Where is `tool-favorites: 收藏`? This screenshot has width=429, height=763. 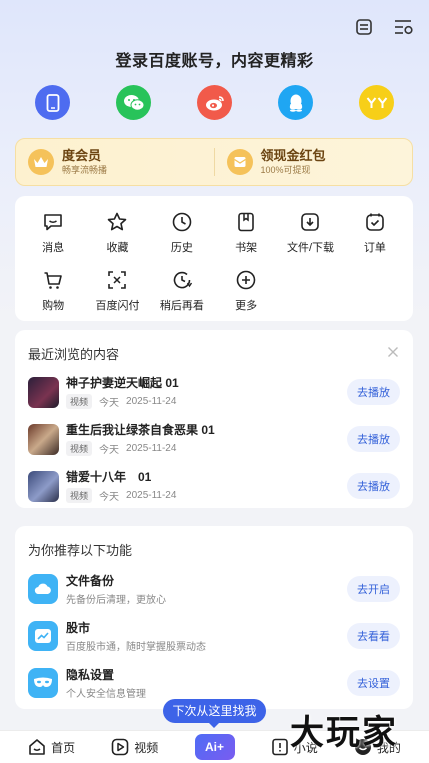 tool-favorites: 收藏 is located at coordinates (117, 232).